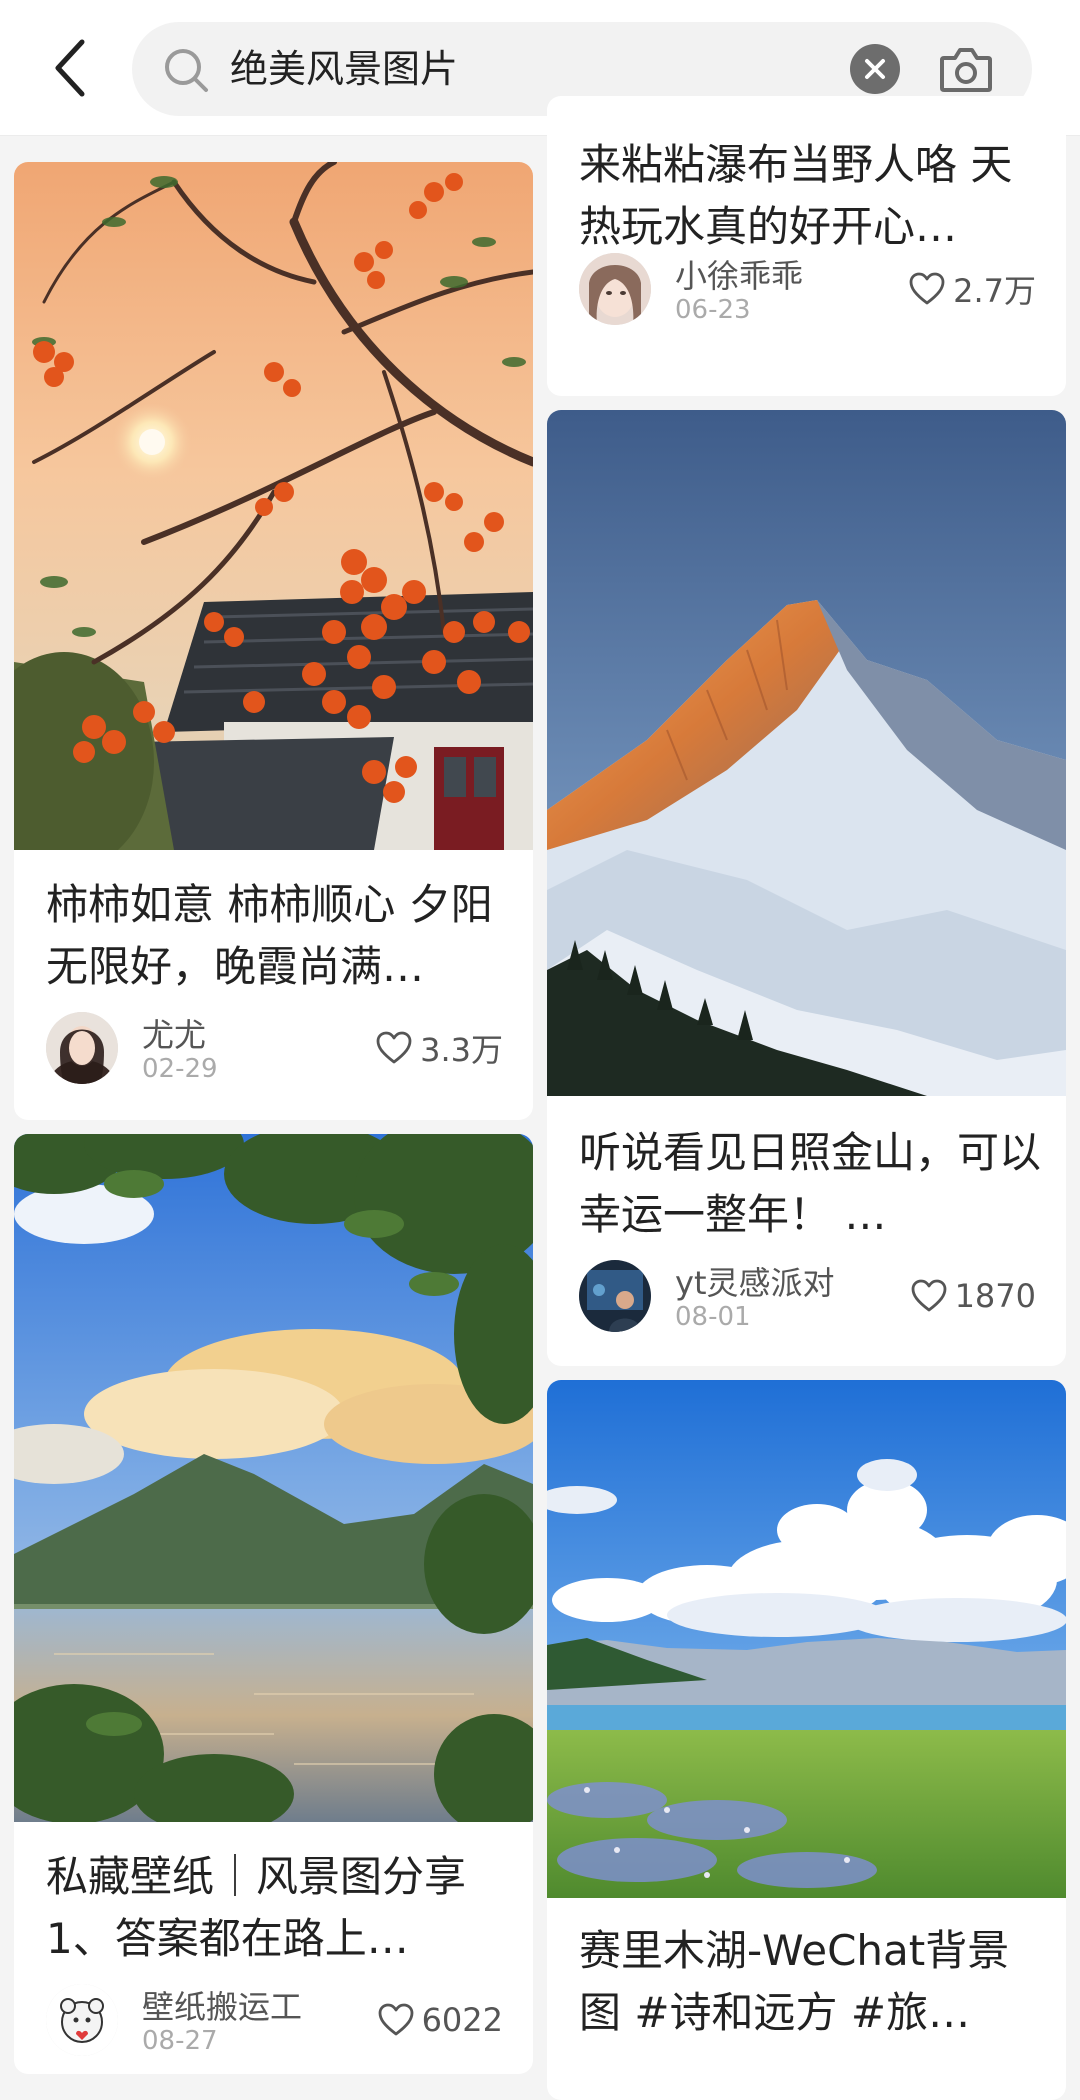  Describe the element at coordinates (462, 2020) in the screenshot. I see `like-count: 6022` at that location.